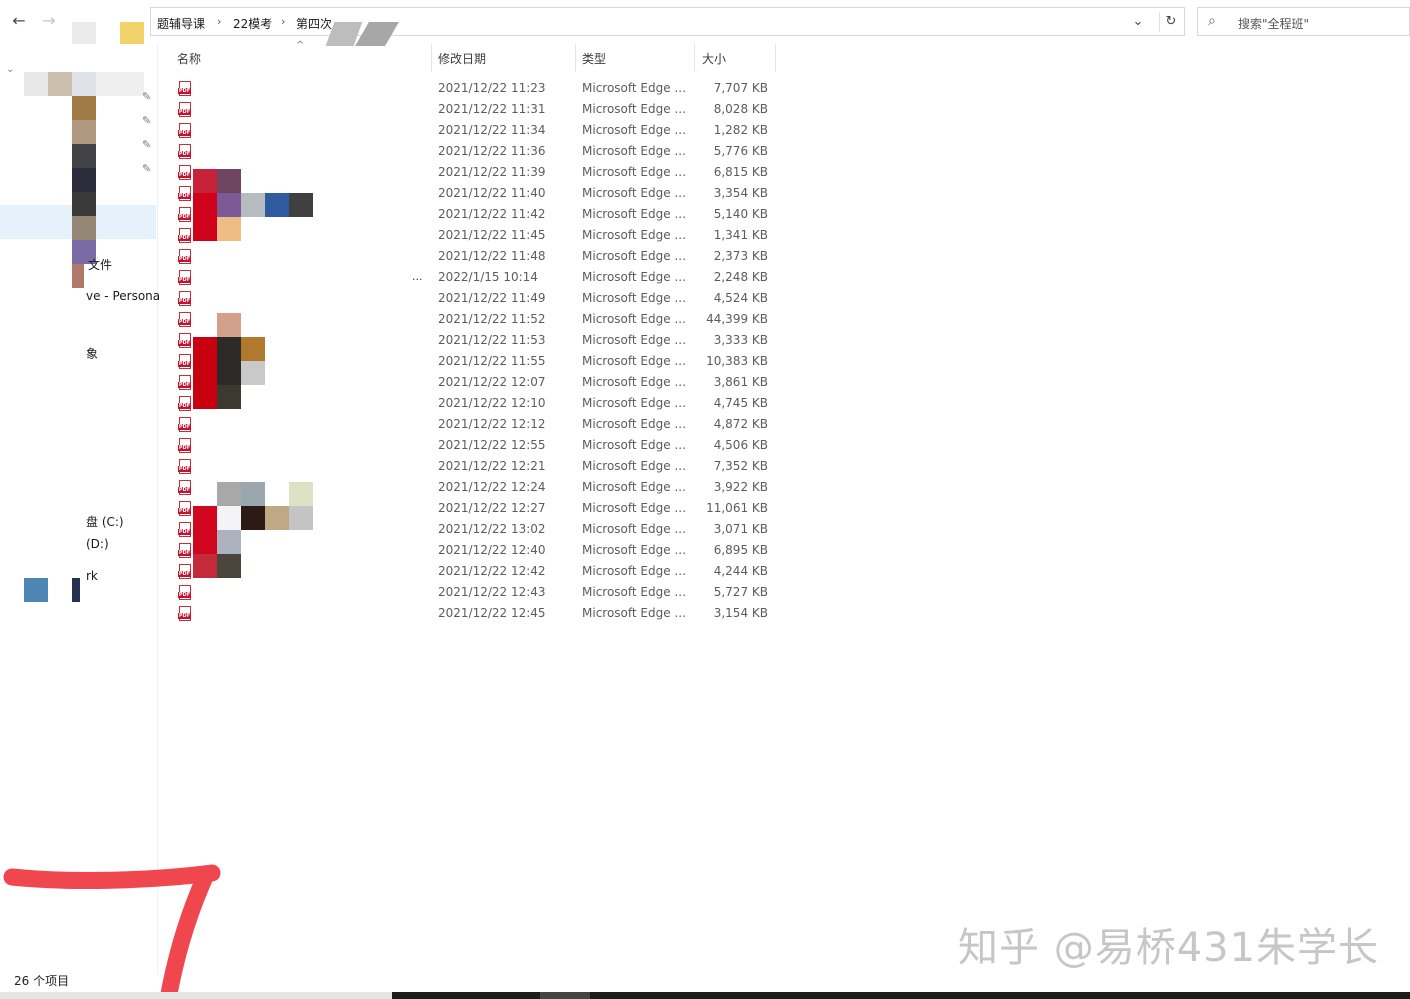 The width and height of the screenshot is (1410, 999). What do you see at coordinates (488, 277) in the screenshot?
I see `file-date: 2022/1/15 10:14` at bounding box center [488, 277].